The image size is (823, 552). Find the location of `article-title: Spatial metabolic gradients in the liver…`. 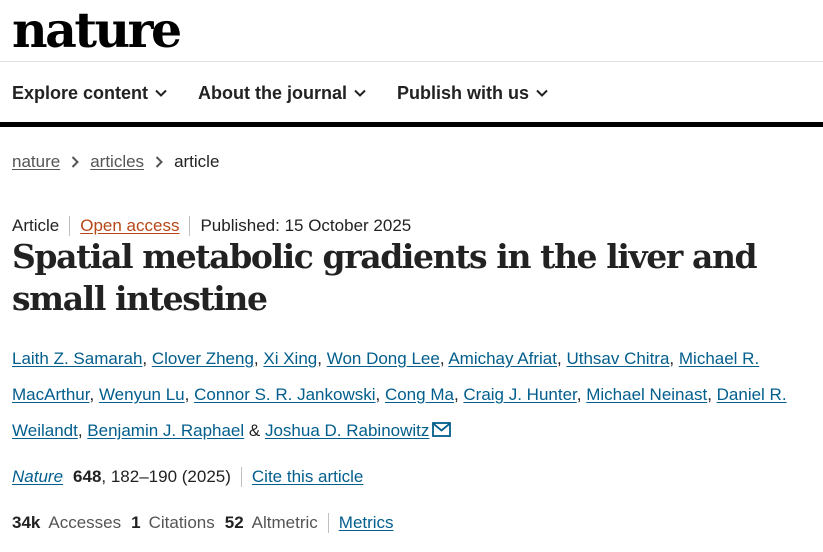

article-title: Spatial metabolic gradients in the liver… is located at coordinates (385, 277).